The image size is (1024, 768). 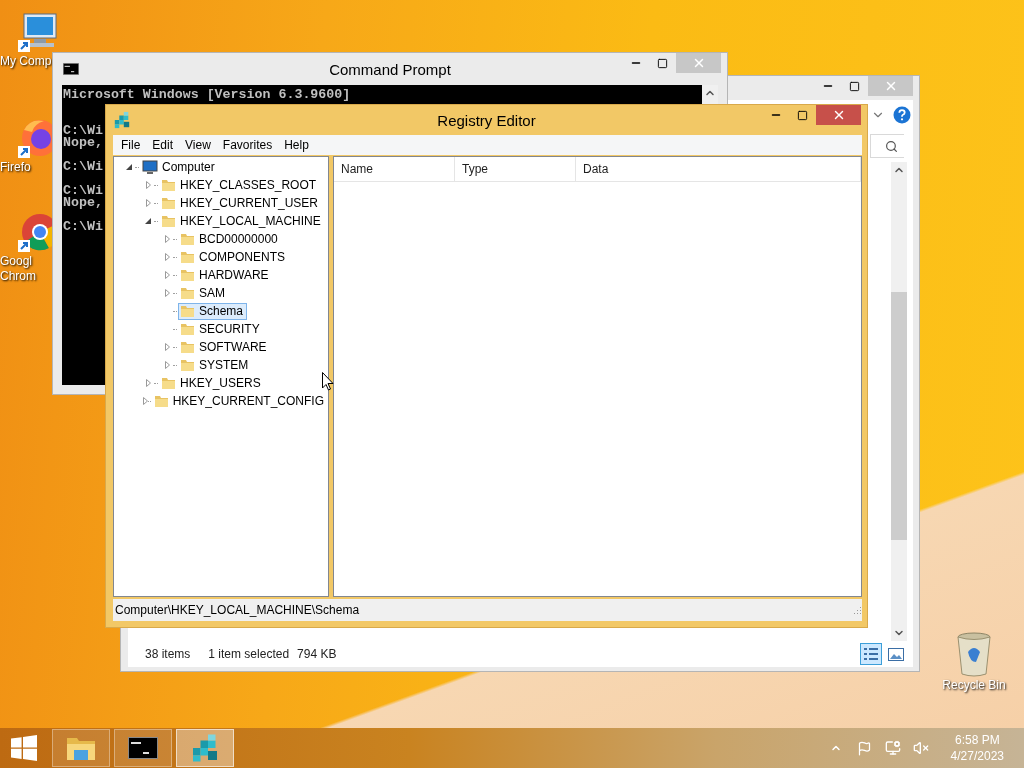 What do you see at coordinates (221, 329) in the screenshot?
I see `tree-item: SECURITY` at bounding box center [221, 329].